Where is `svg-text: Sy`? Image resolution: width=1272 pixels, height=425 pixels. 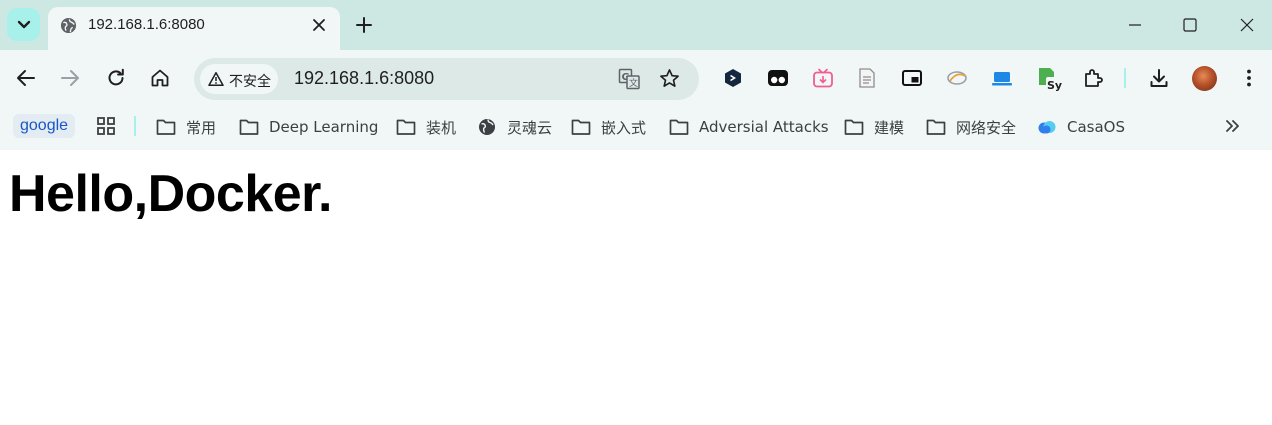
svg-text: Sy is located at coordinates (1054, 85).